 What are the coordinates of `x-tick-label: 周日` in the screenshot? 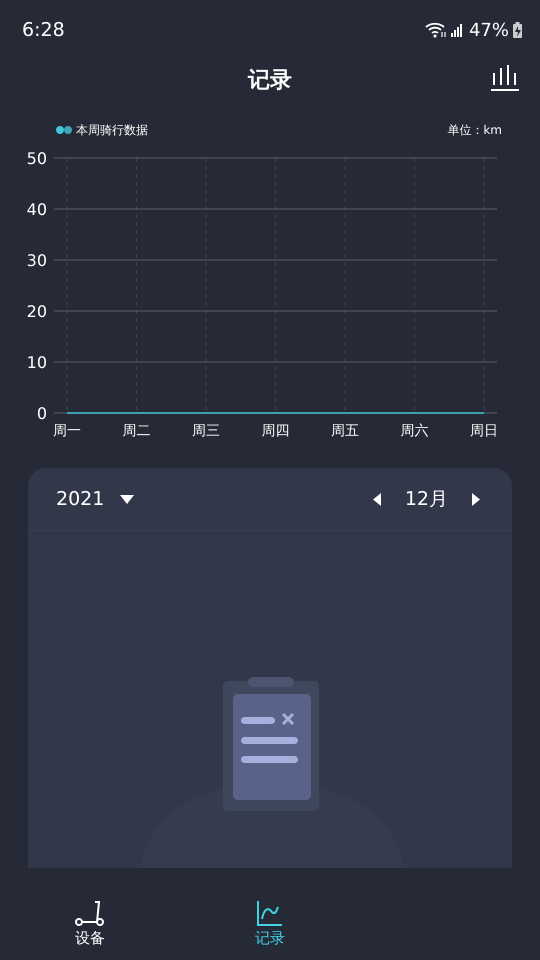 It's located at (484, 431).